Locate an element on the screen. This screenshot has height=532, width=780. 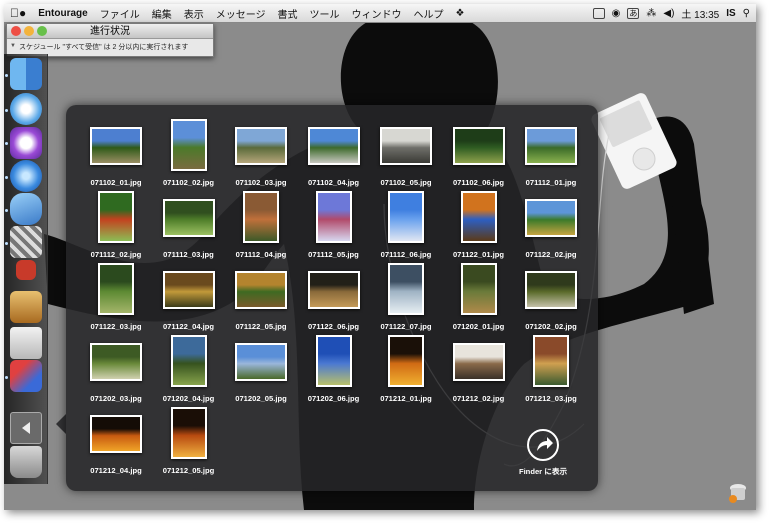
stack-file-item: 071112_04.jpg is located at coordinates (261, 224).